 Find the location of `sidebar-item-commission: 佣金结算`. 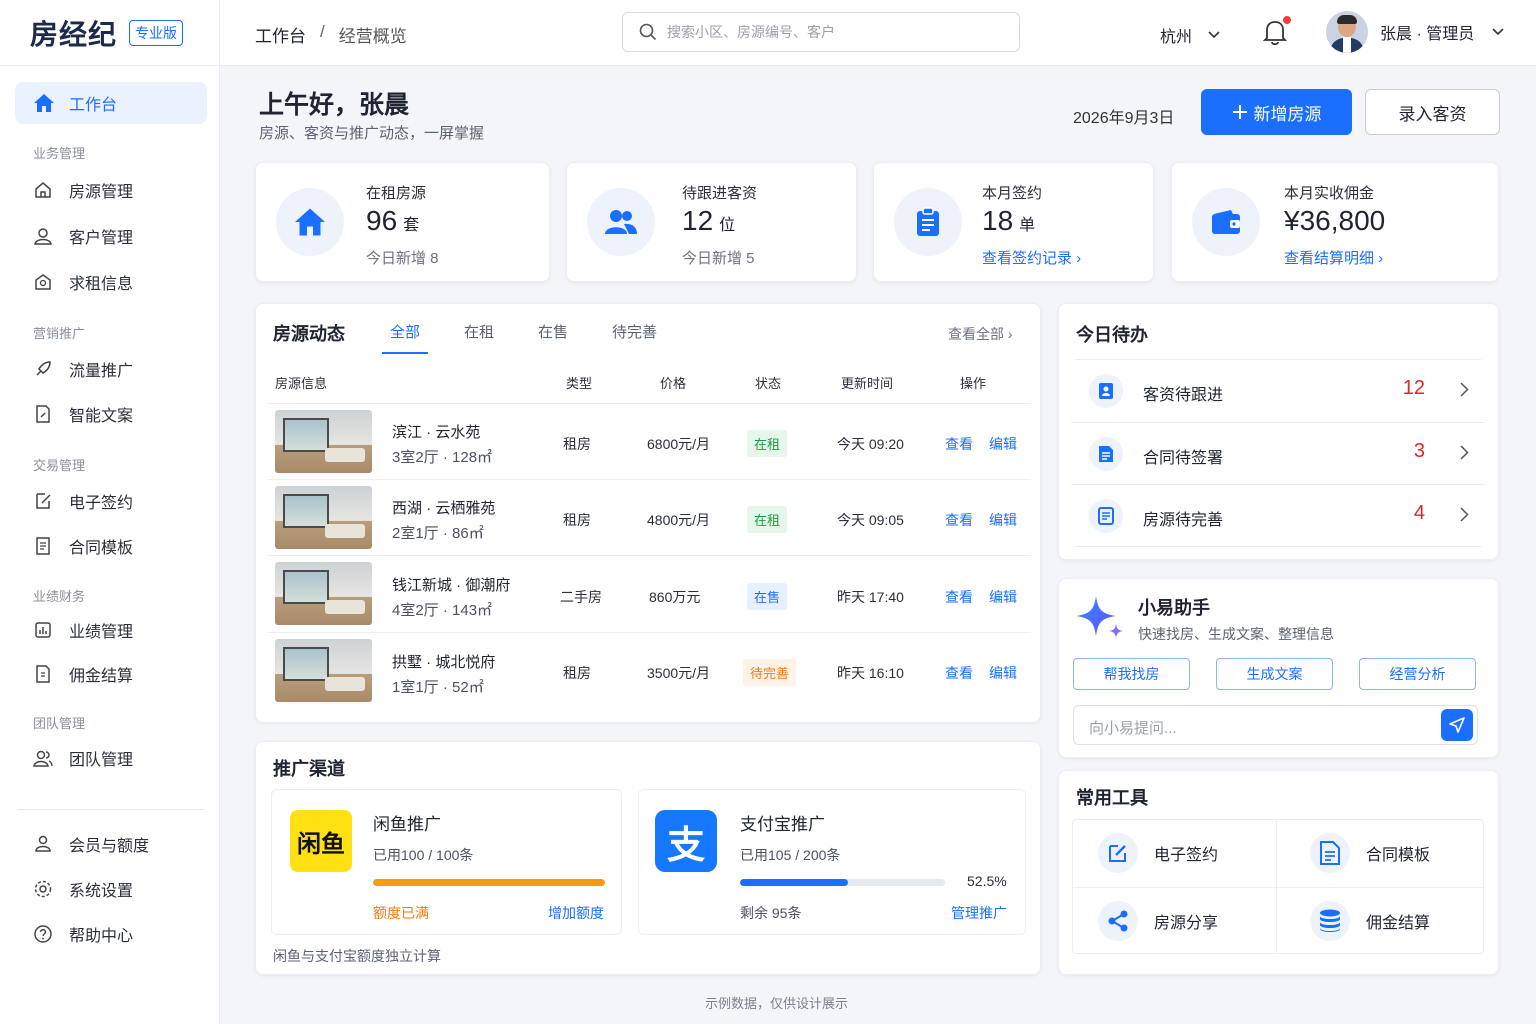

sidebar-item-commission: 佣金结算 is located at coordinates (83, 674).